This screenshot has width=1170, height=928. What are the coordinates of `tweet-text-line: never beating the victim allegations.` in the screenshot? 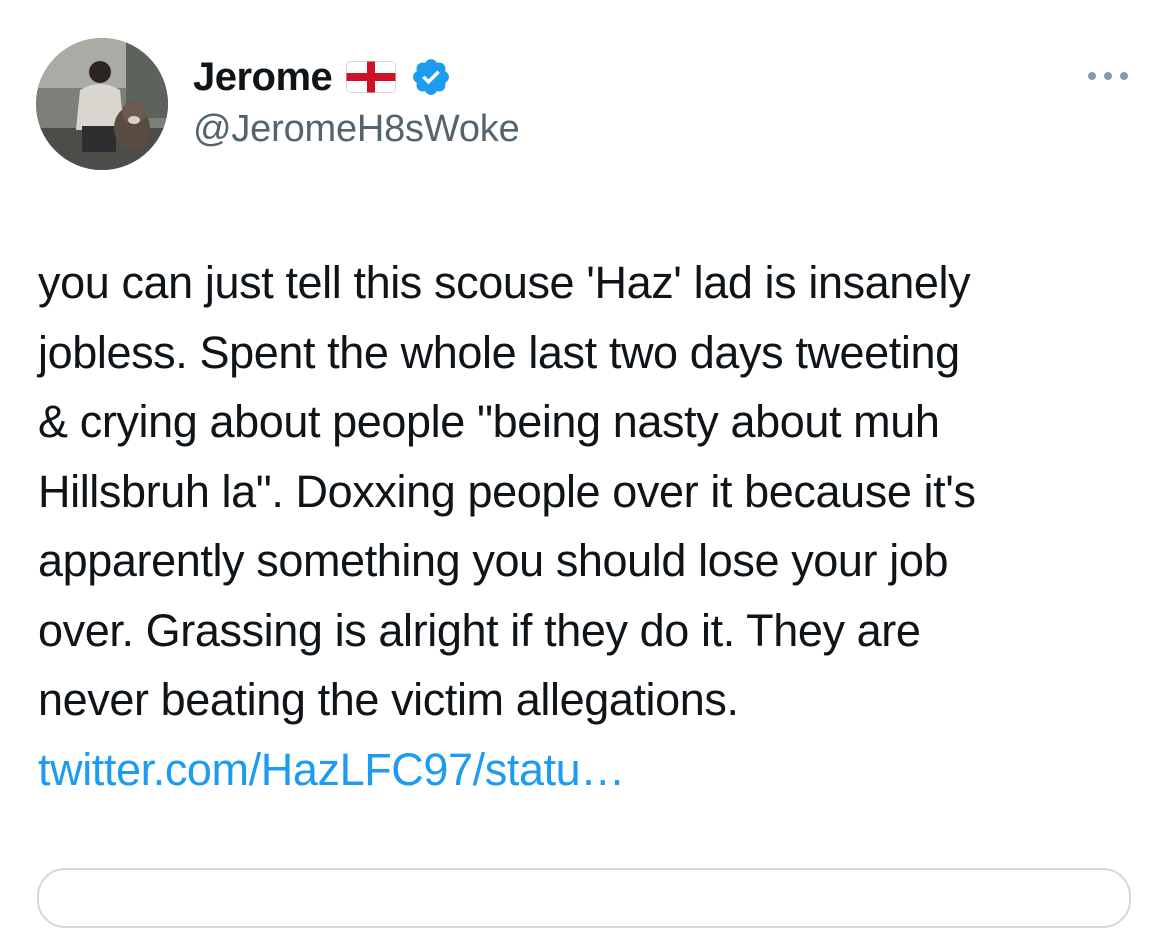 It's located at (388, 699).